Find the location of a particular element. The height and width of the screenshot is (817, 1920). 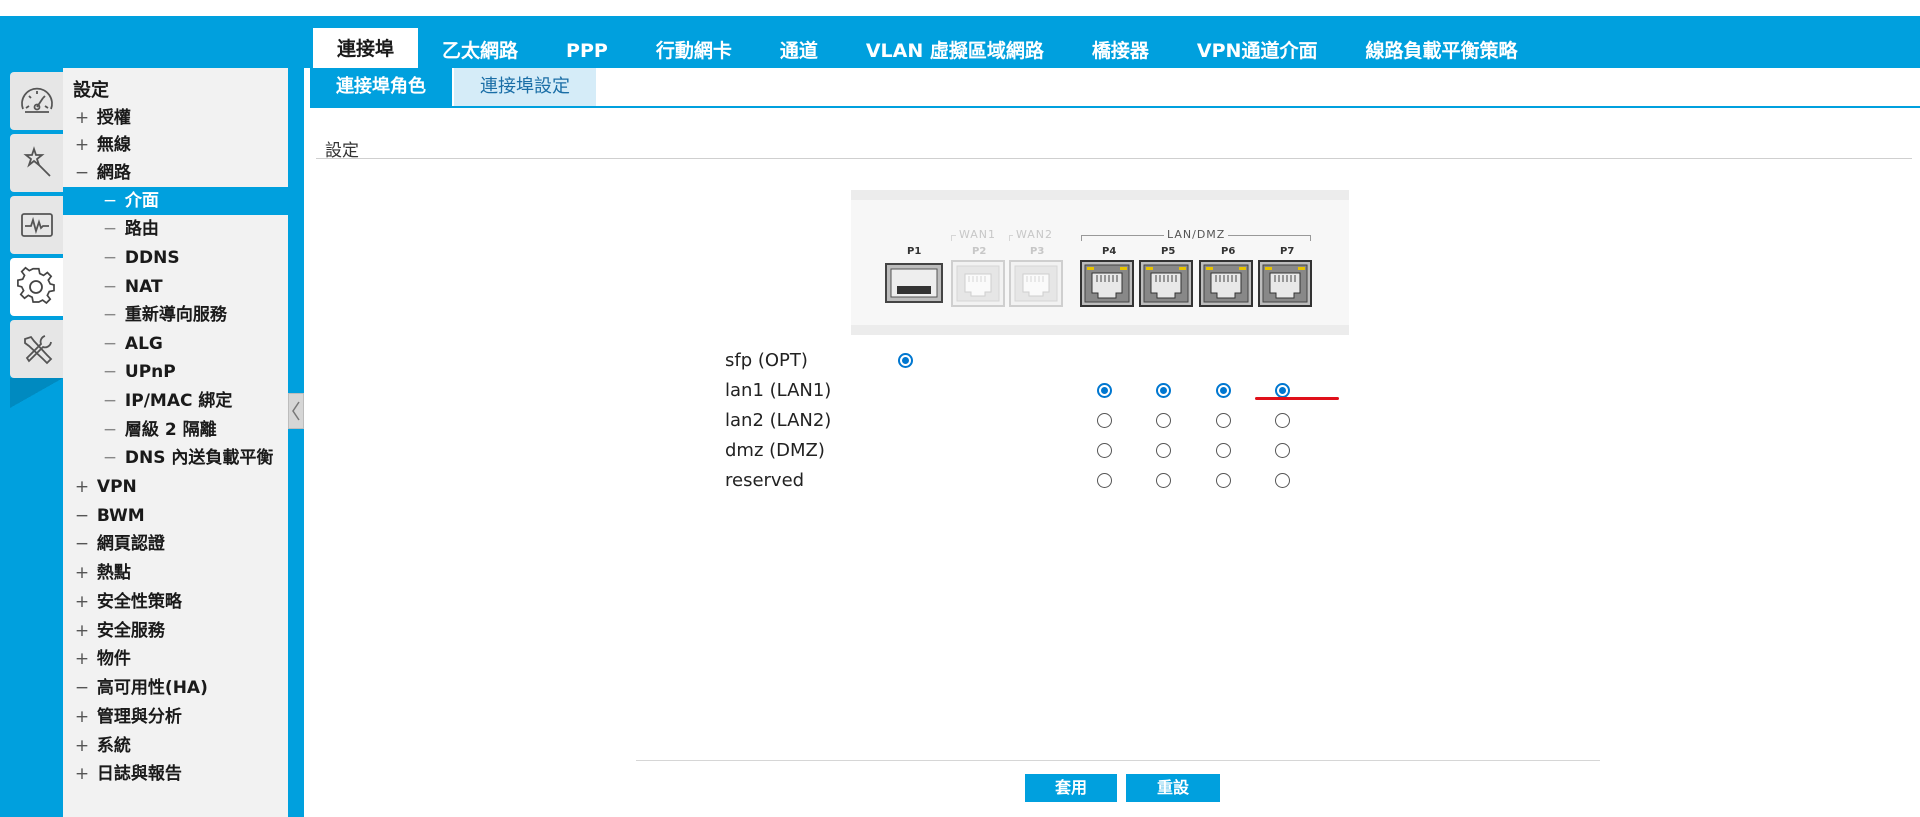

sidebar-item-bwm: − BWM is located at coordinates (175, 516).